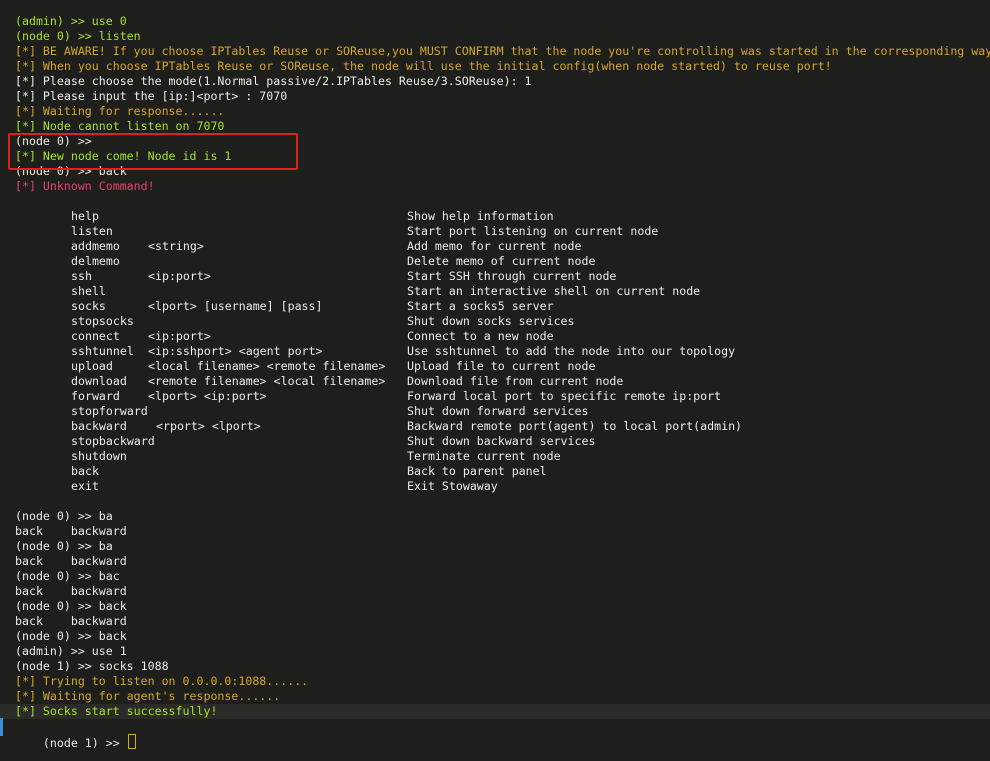  Describe the element at coordinates (491, 321) in the screenshot. I see `help-description: Shut down socks services` at that location.